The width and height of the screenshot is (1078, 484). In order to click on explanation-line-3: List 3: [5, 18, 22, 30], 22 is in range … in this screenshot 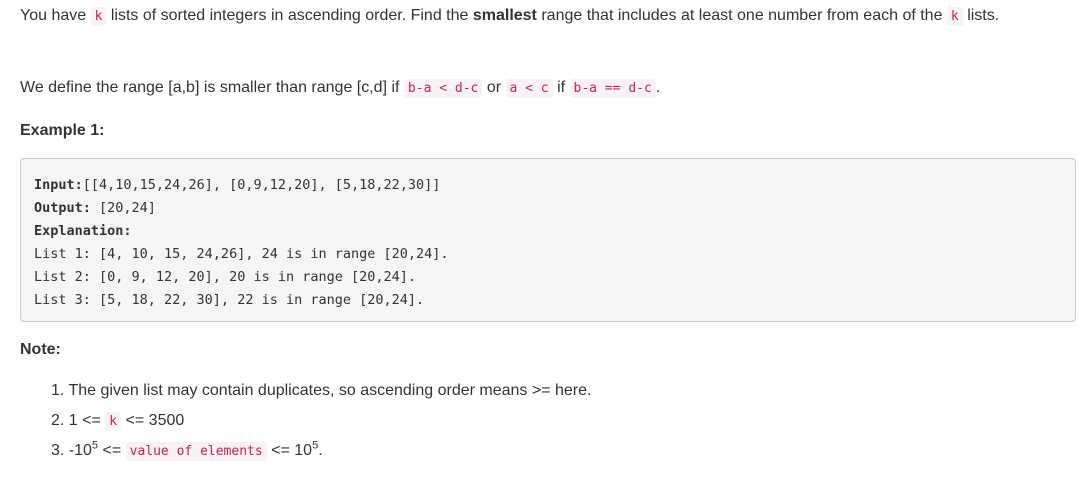, I will do `click(229, 300)`.